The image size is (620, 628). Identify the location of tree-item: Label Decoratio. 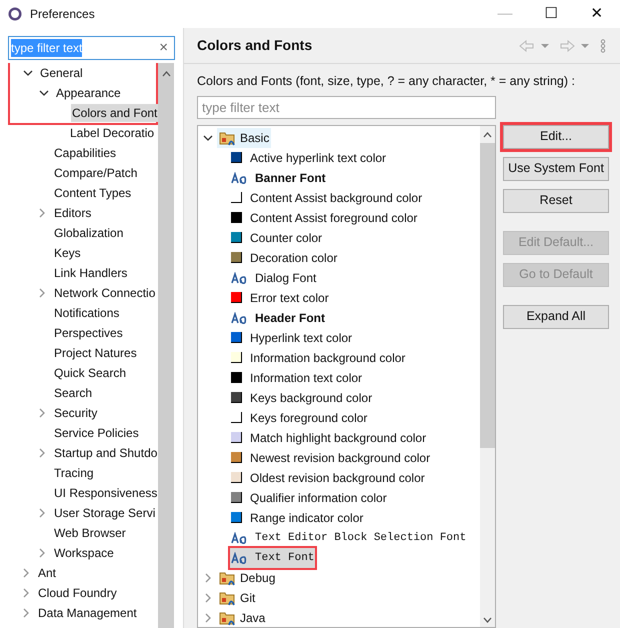
(112, 133).